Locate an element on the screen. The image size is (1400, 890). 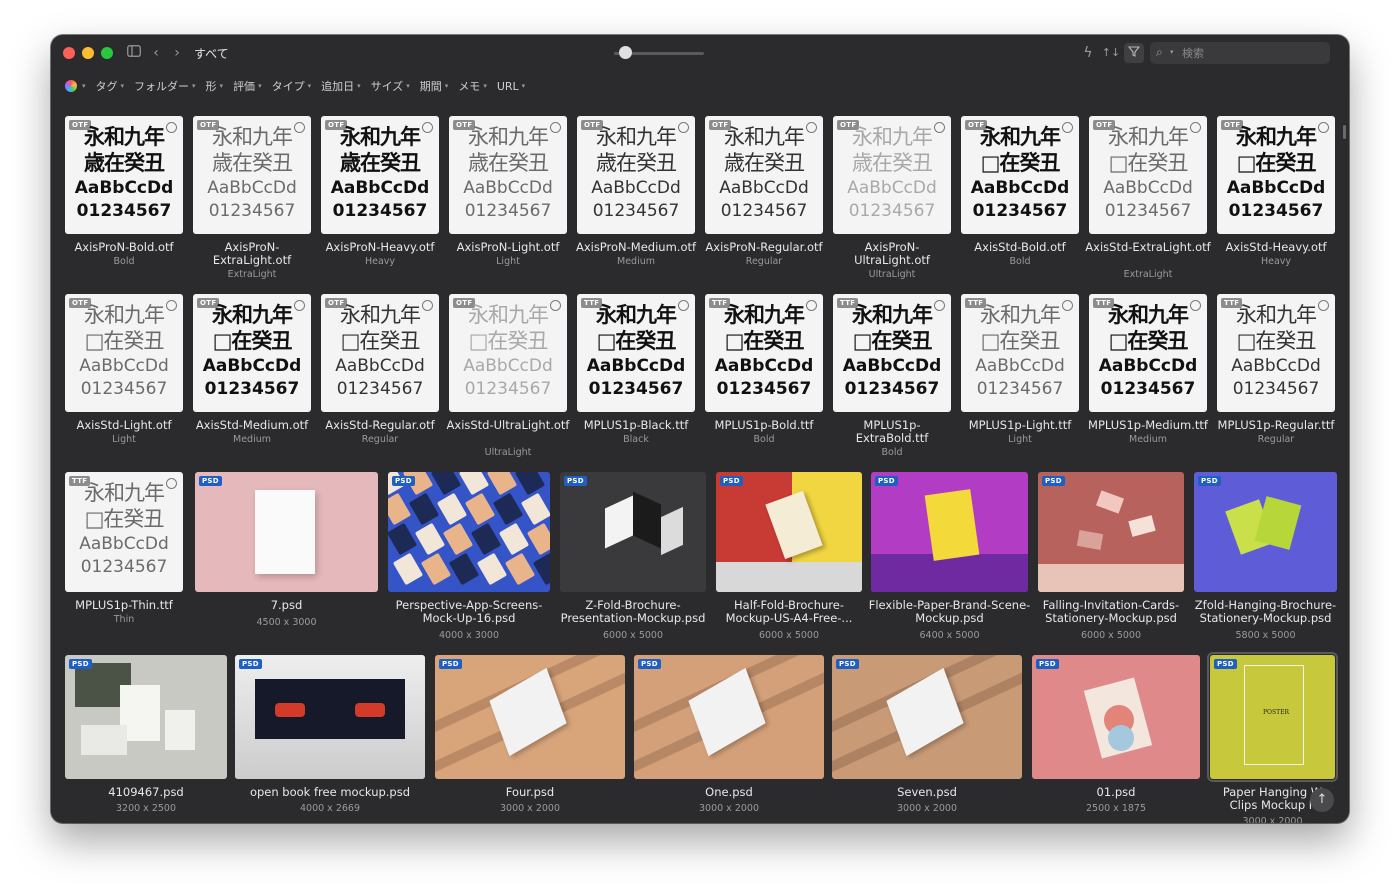
sidebar-toggle-icon is located at coordinates (134, 53).